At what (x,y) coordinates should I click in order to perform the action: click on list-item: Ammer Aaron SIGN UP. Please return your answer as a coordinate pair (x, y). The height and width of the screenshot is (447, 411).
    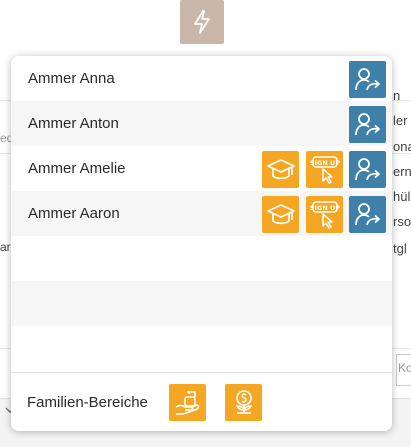
    Looking at the image, I should click on (201, 213).